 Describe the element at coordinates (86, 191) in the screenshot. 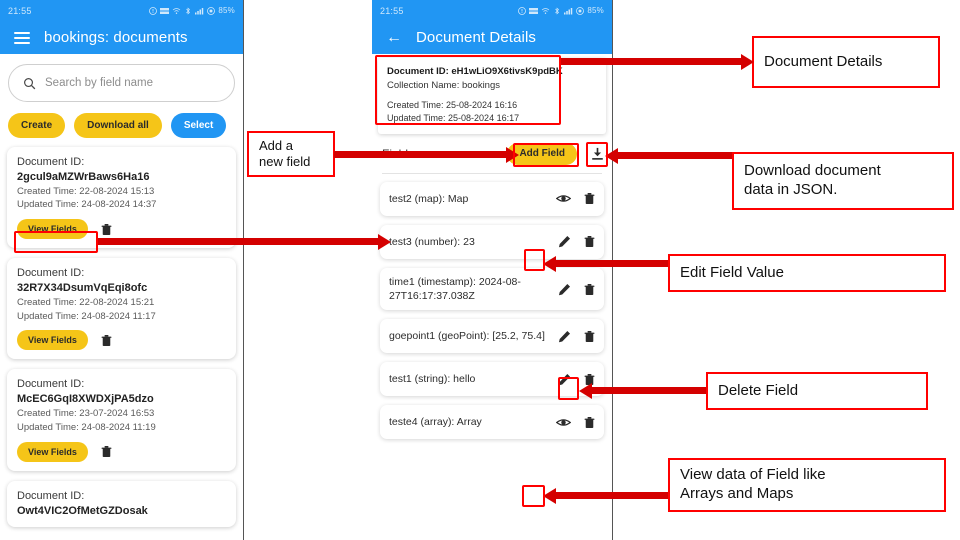

I see `document-created: Created Time: 22-08-2024 15:13` at that location.